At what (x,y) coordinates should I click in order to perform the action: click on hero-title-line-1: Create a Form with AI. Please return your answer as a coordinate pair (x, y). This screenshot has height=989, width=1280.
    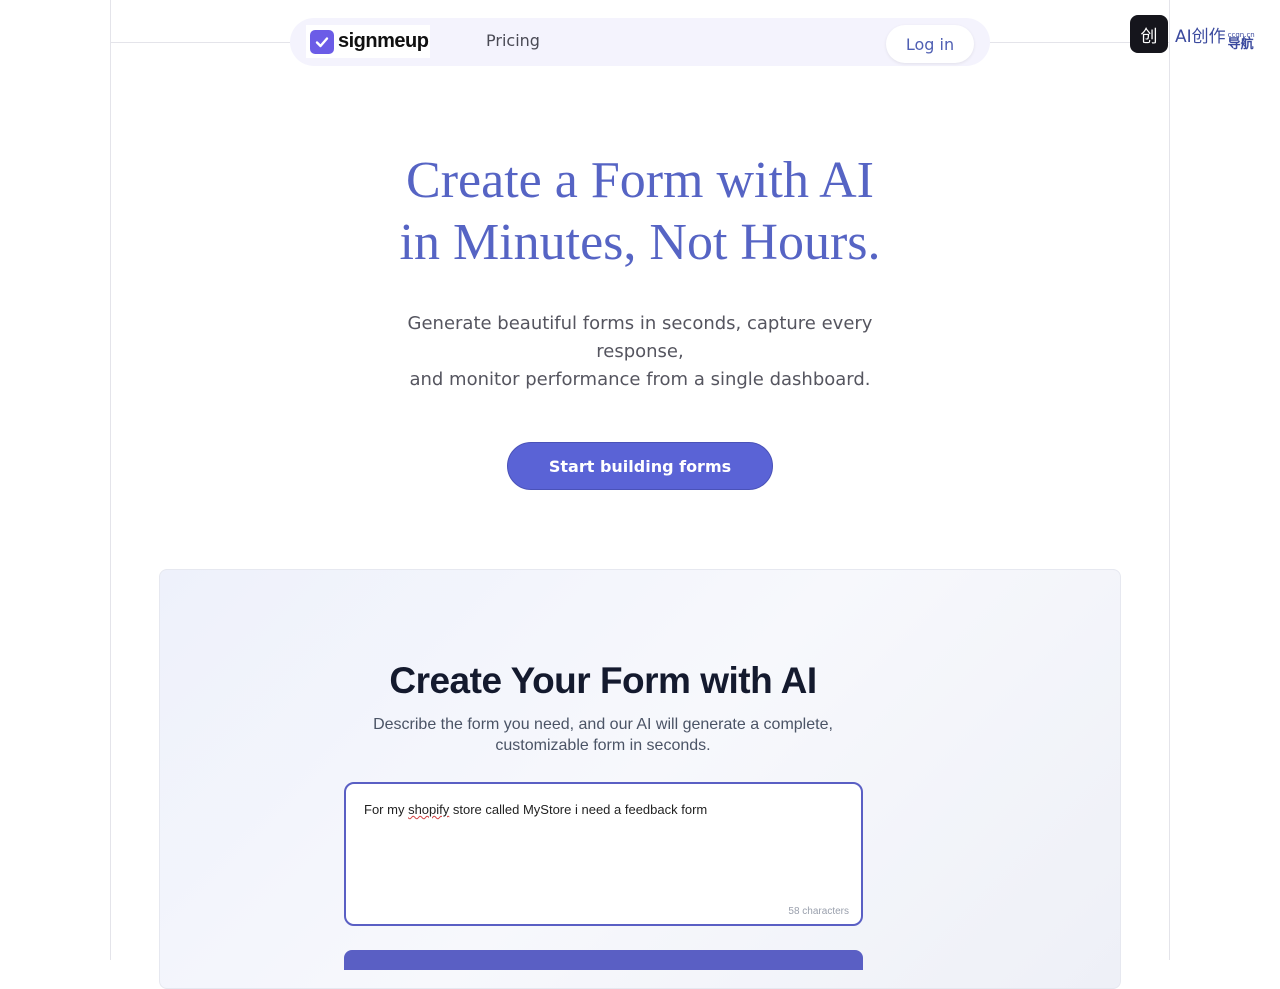
    Looking at the image, I should click on (640, 180).